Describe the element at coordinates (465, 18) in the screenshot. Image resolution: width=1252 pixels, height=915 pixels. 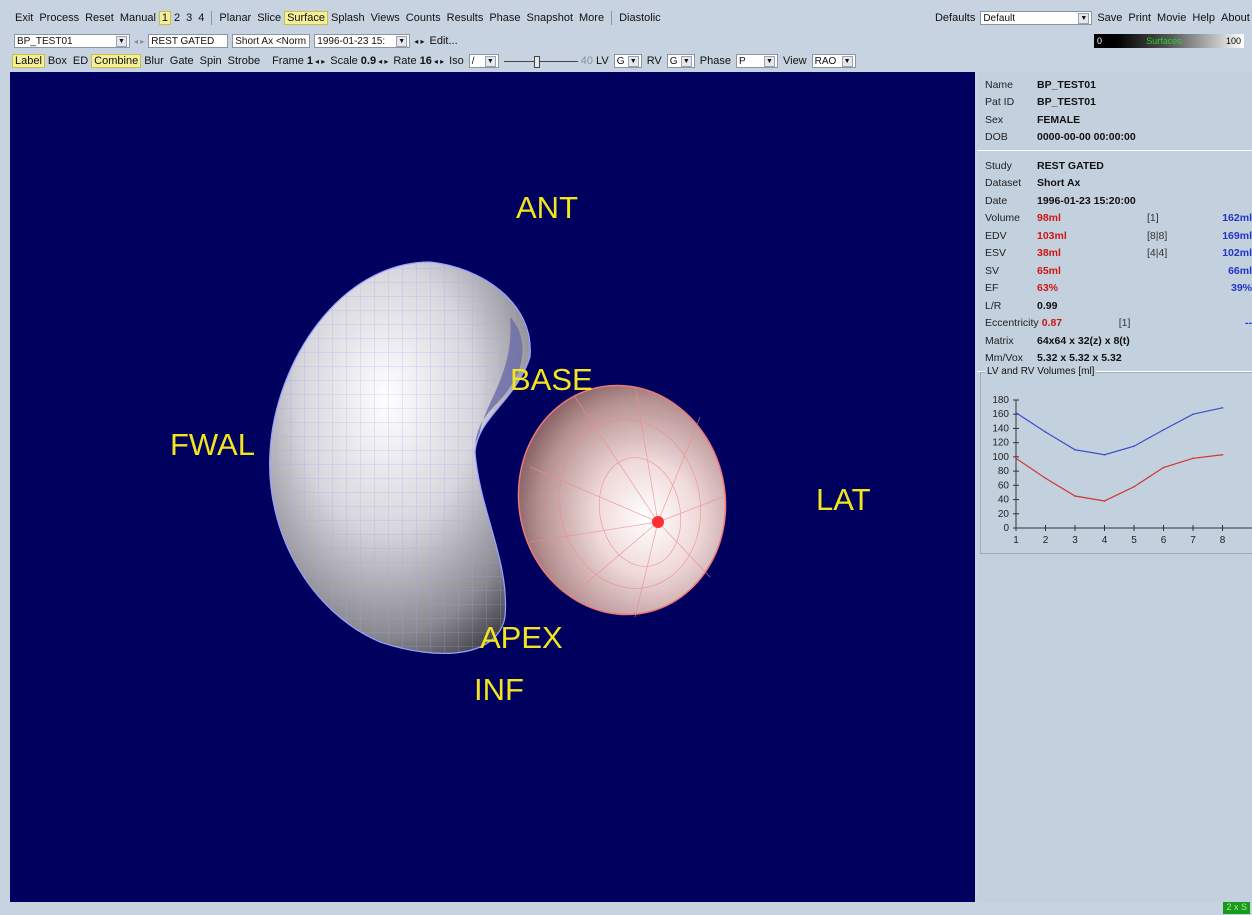
I see `menu-results: Results` at that location.